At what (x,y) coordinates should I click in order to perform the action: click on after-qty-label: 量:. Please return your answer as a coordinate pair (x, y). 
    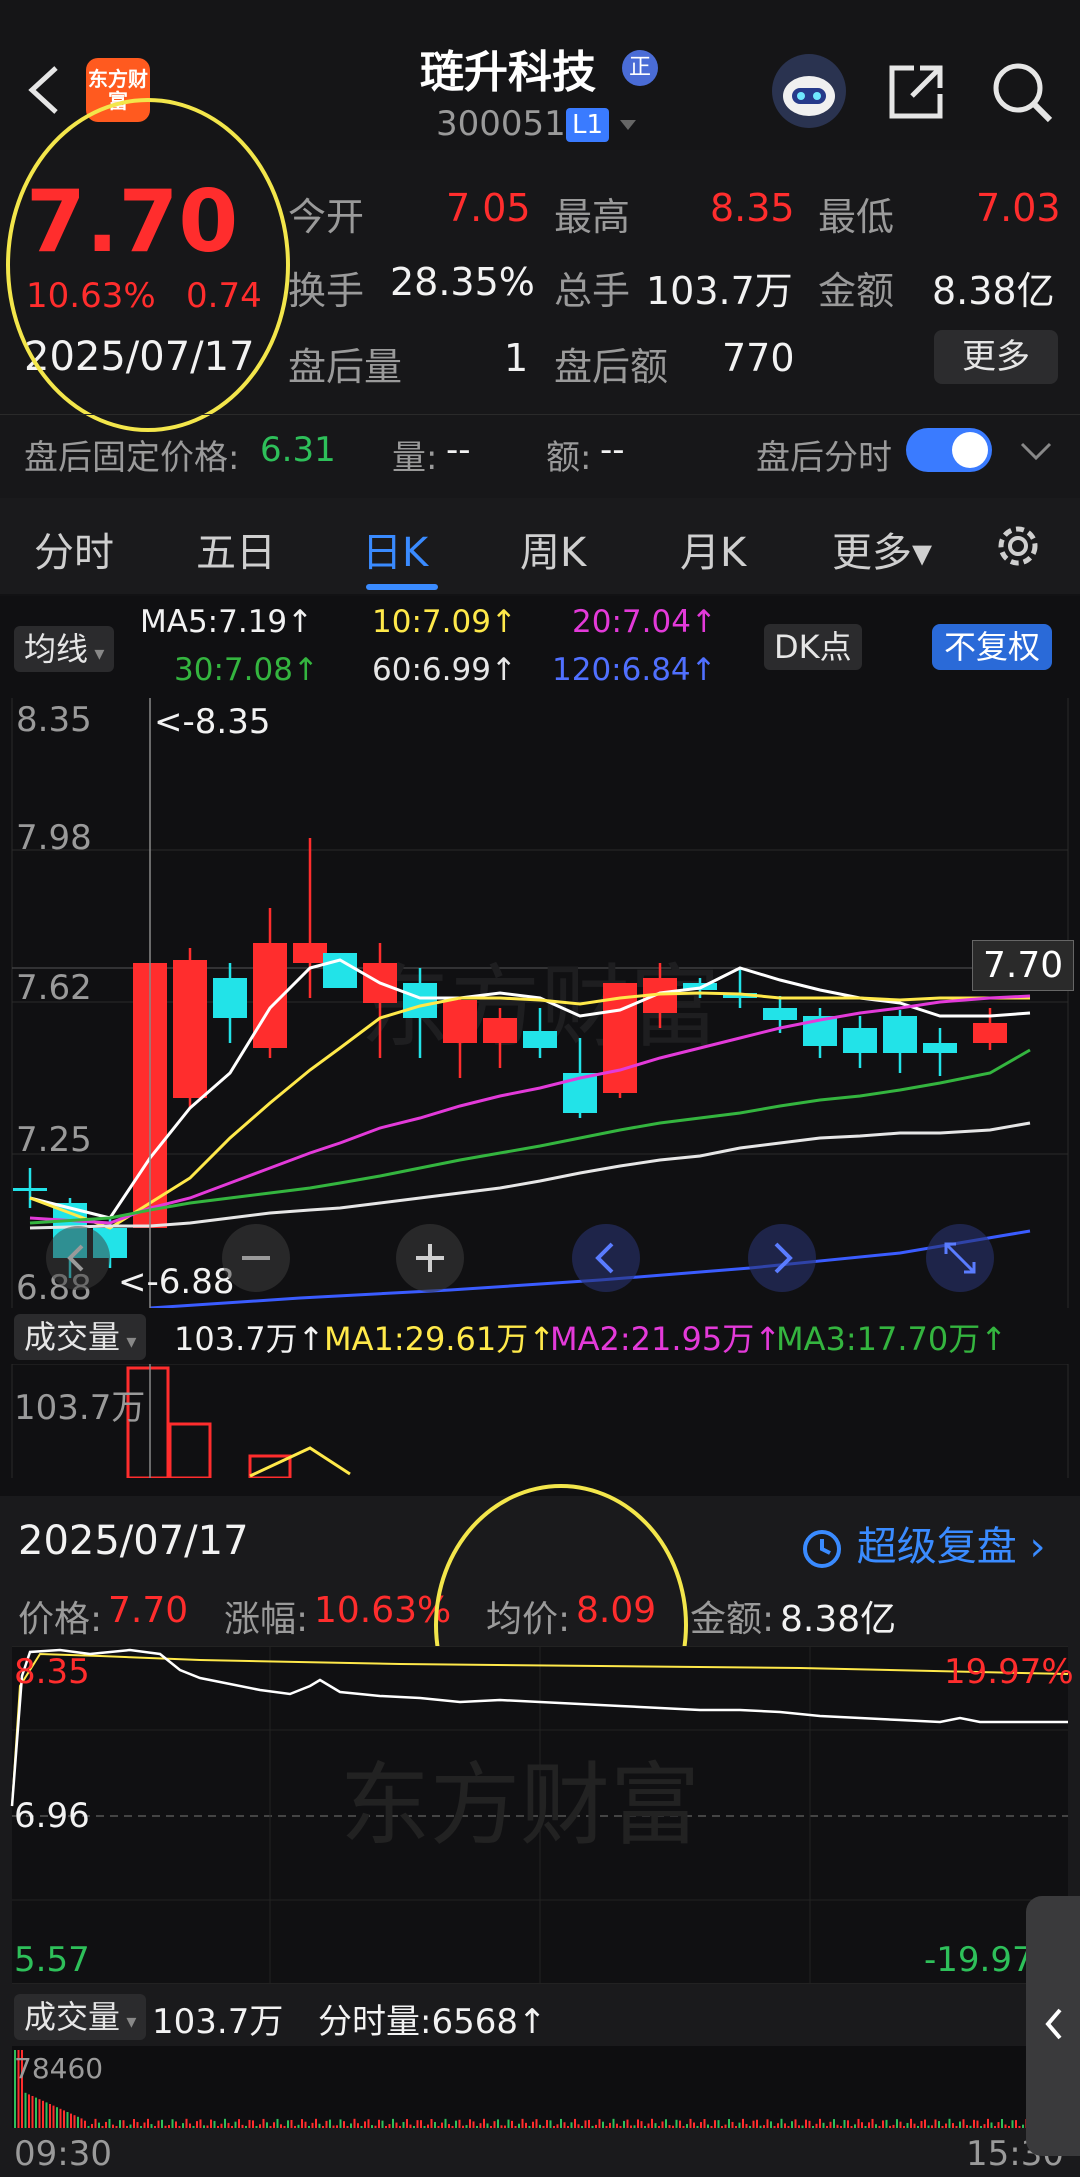
    Looking at the image, I should click on (415, 458).